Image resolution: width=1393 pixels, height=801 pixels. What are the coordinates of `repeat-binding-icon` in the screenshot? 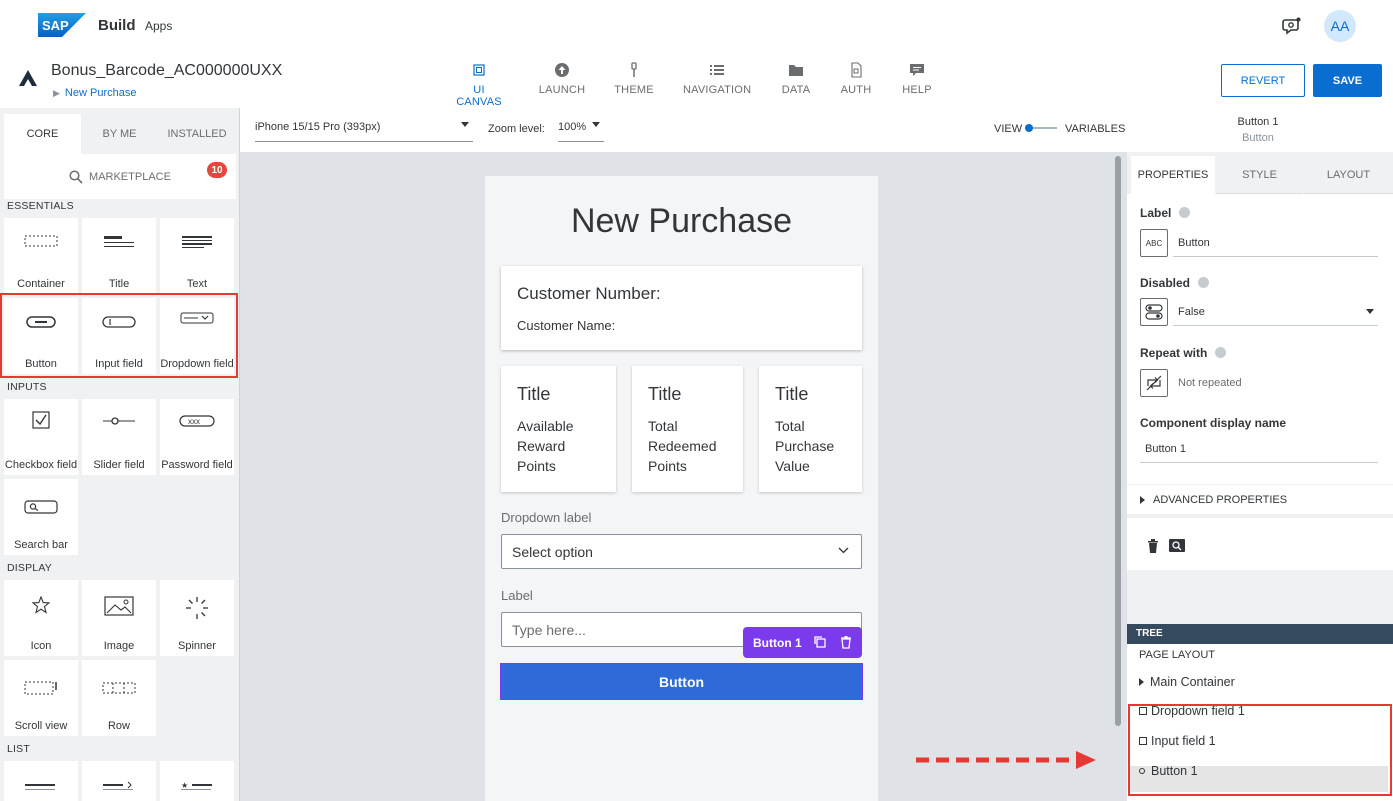 It's located at (1154, 383).